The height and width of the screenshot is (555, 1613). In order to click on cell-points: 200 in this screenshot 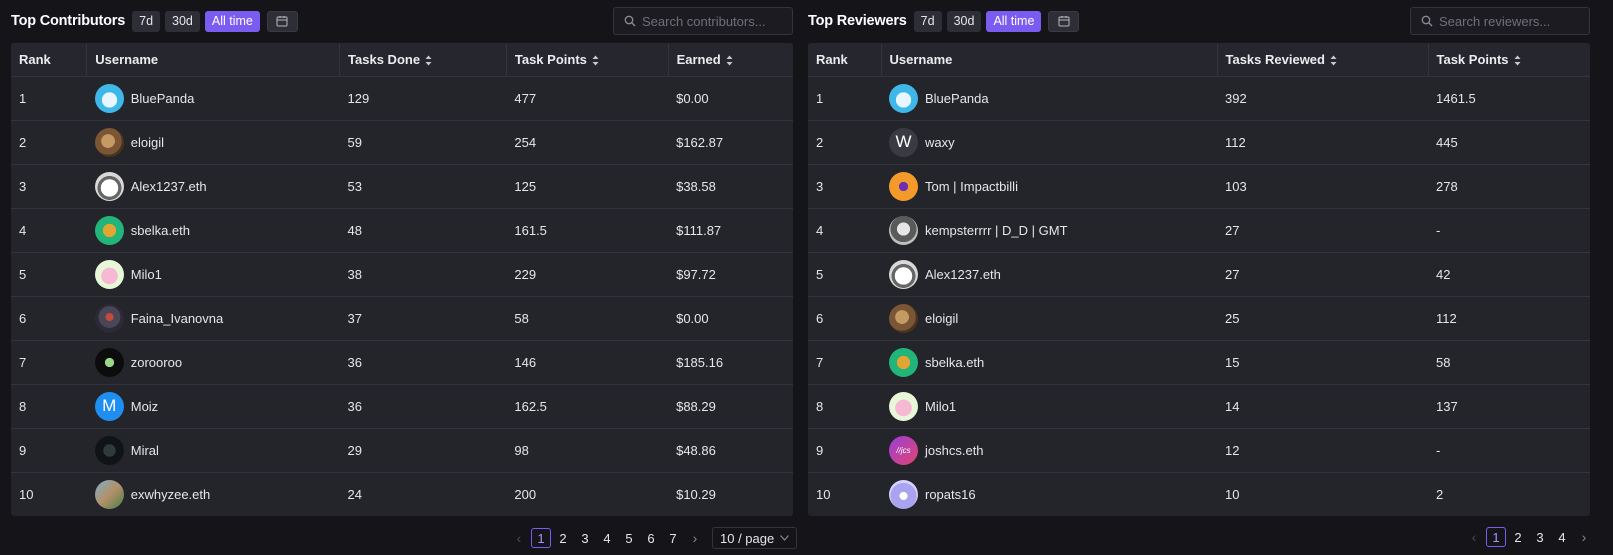, I will do `click(525, 494)`.